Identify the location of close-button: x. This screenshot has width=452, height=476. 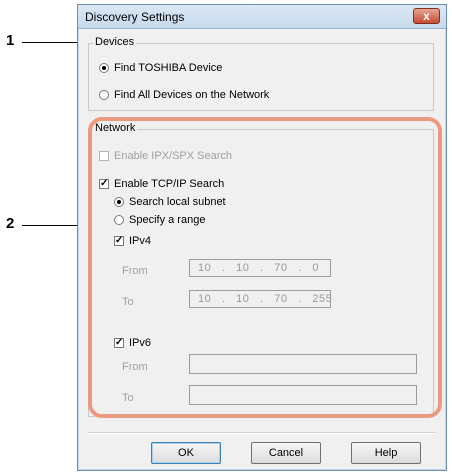
(426, 16).